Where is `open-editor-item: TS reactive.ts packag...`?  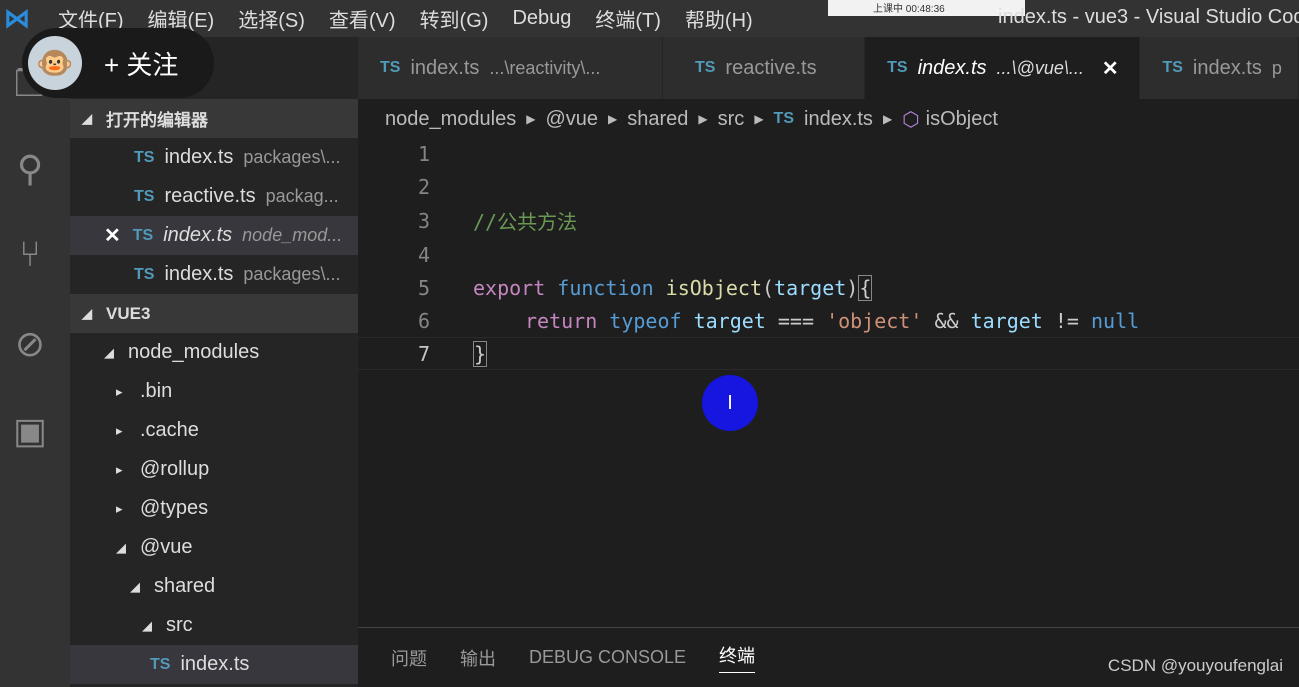 open-editor-item: TS reactive.ts packag... is located at coordinates (214, 196).